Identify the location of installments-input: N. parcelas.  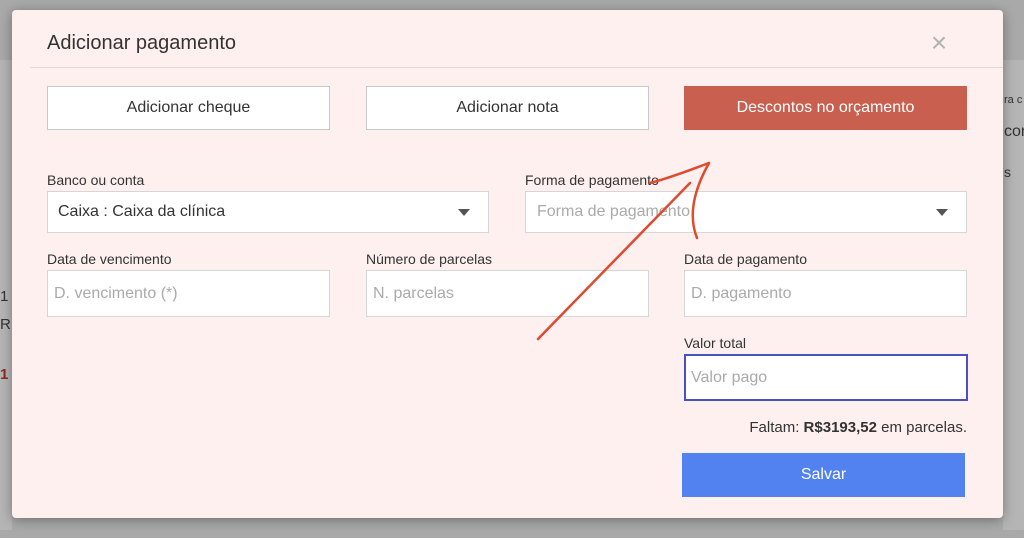
(507, 293).